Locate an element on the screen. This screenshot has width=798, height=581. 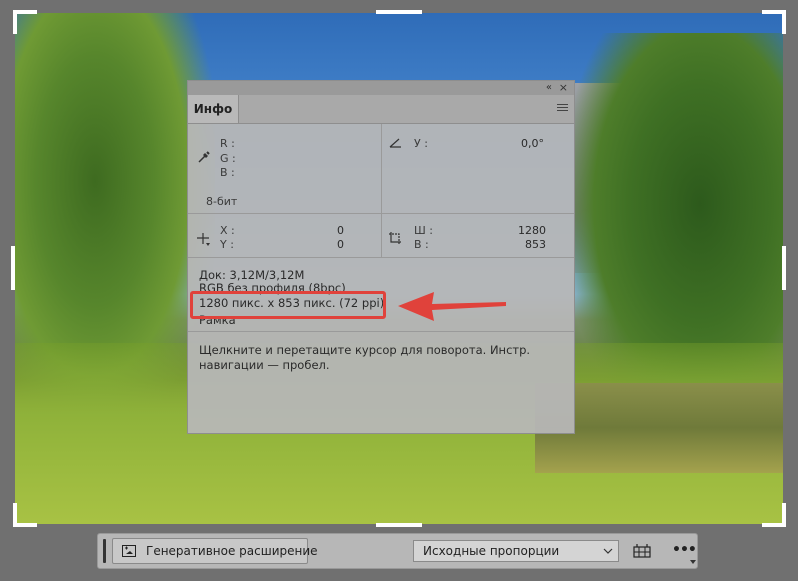
crop-size-icon is located at coordinates (395, 238).